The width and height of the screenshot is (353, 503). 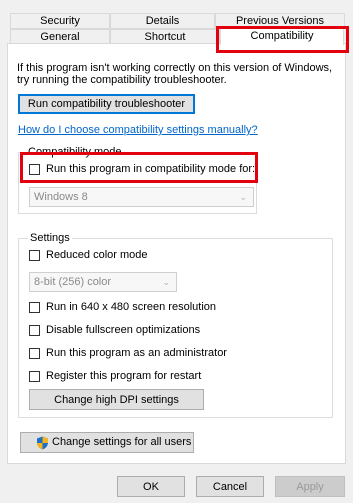 I want to click on tab-compatibility: Compatibility, so click(x=282, y=36).